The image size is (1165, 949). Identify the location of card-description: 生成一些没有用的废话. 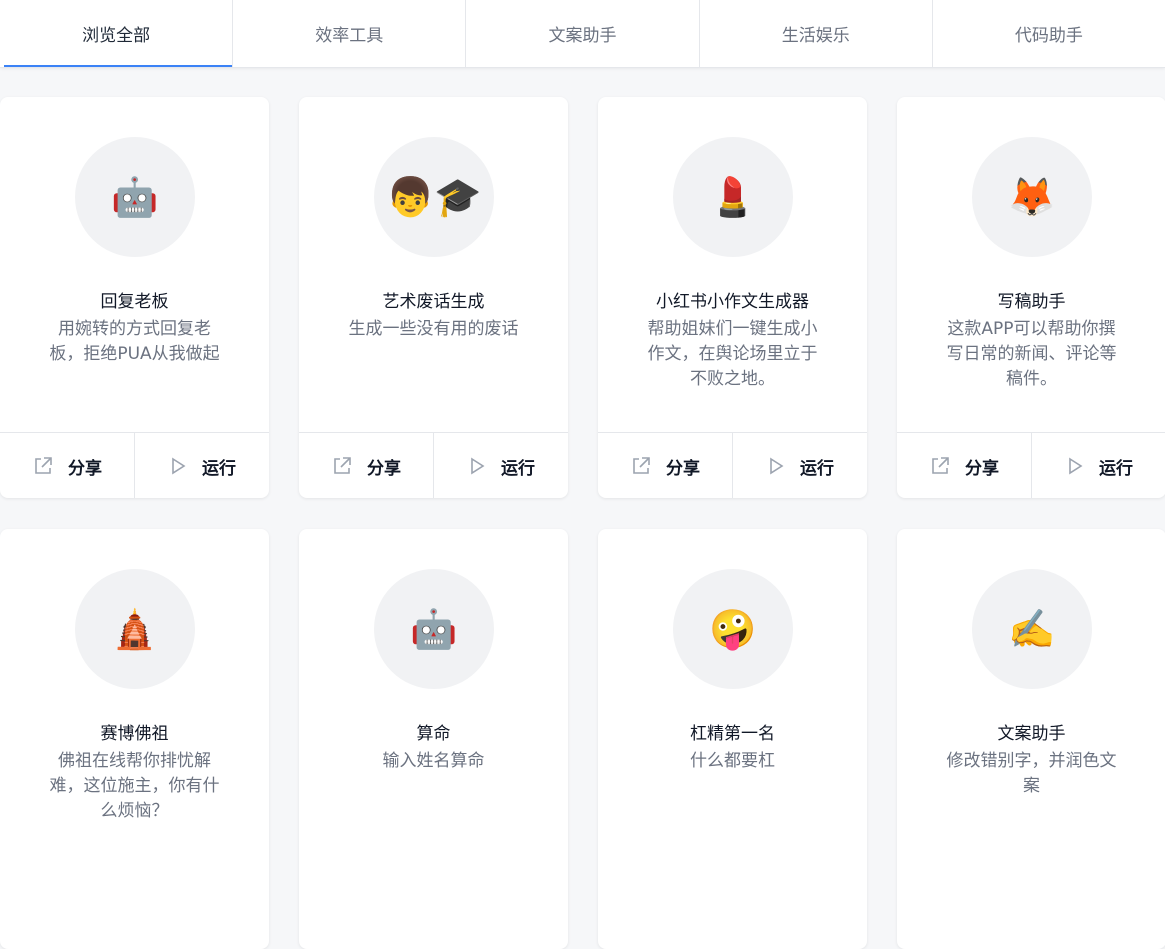
(433, 329).